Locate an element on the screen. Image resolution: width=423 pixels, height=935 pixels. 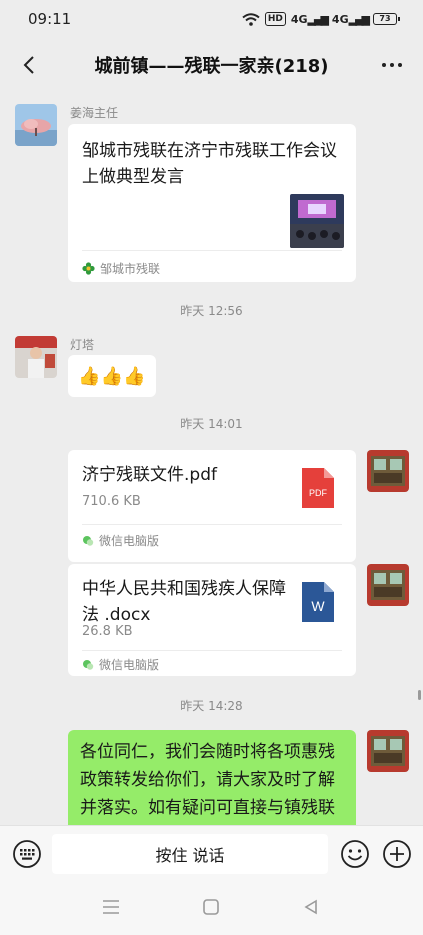
emoji-button is located at coordinates (355, 856).